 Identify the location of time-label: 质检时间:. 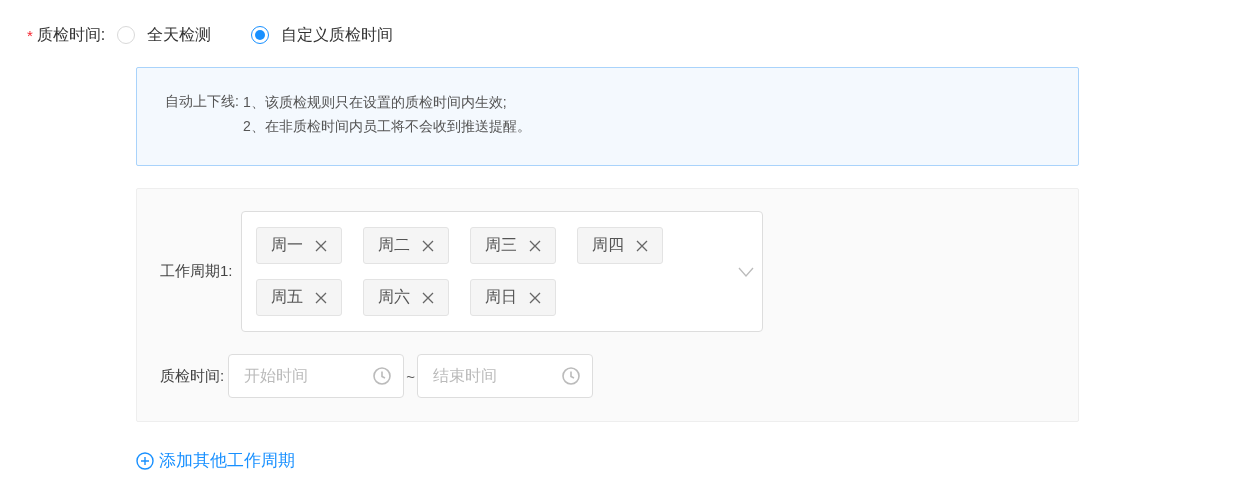
(192, 376).